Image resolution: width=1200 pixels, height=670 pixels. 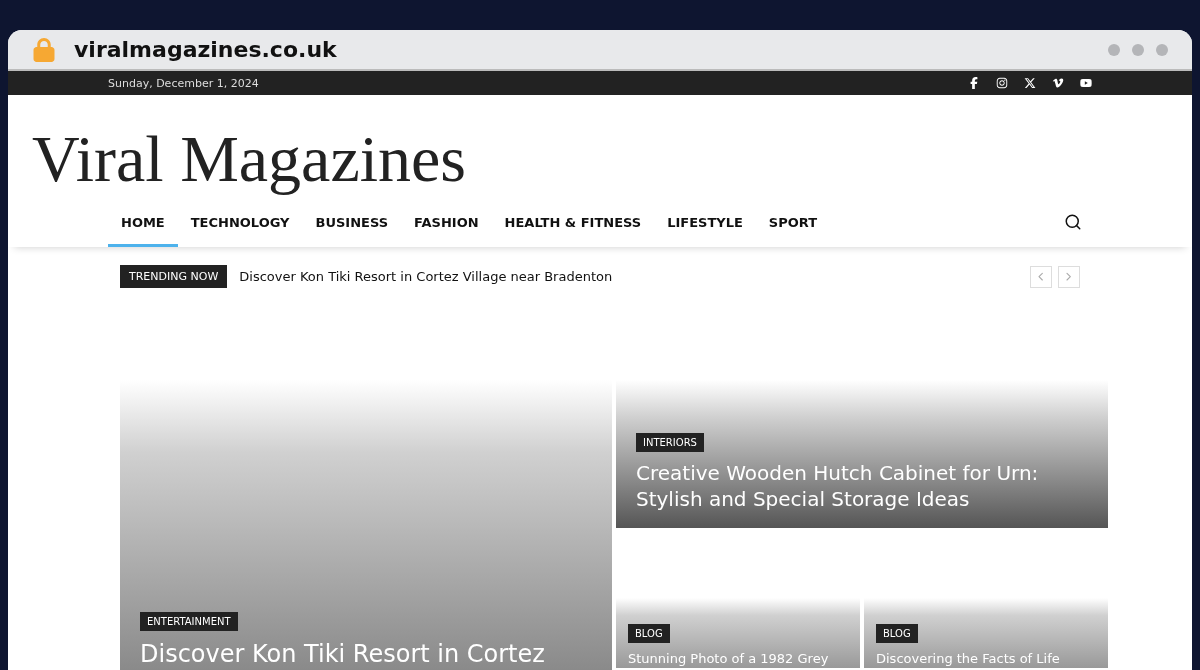 What do you see at coordinates (352, 224) in the screenshot?
I see `nav-tab: BUSINESS` at bounding box center [352, 224].